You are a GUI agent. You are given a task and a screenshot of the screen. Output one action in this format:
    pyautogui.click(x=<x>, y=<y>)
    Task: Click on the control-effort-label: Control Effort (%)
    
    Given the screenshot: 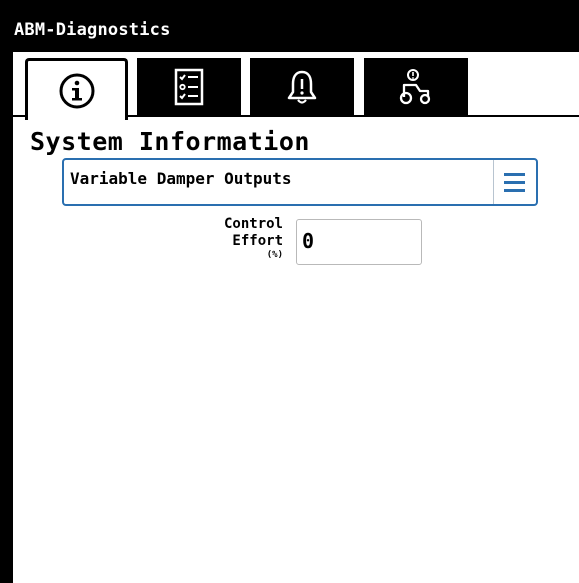 What is the action you would take?
    pyautogui.click(x=216, y=238)
    